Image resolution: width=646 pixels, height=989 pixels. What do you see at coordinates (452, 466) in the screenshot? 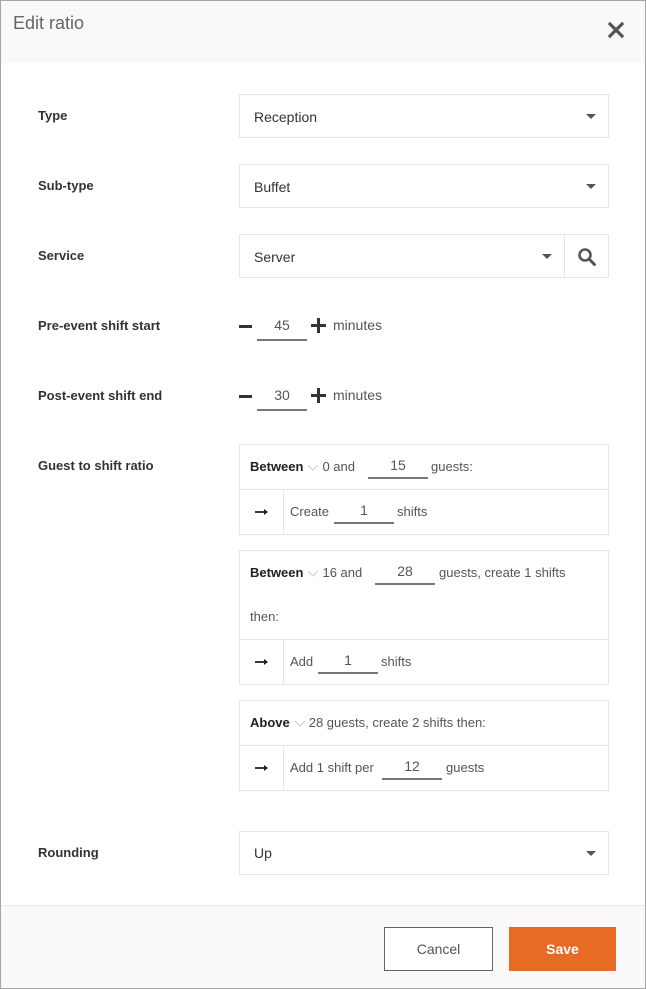
I see `condition-after-text: guests:` at bounding box center [452, 466].